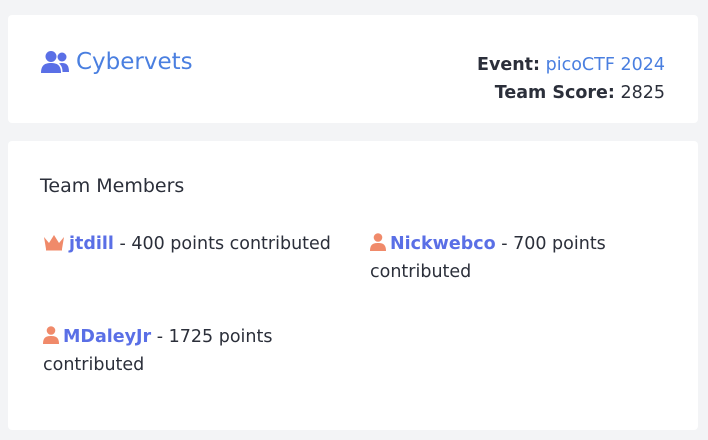 The height and width of the screenshot is (440, 708). I want to click on team-name: Cybervets, so click(134, 62).